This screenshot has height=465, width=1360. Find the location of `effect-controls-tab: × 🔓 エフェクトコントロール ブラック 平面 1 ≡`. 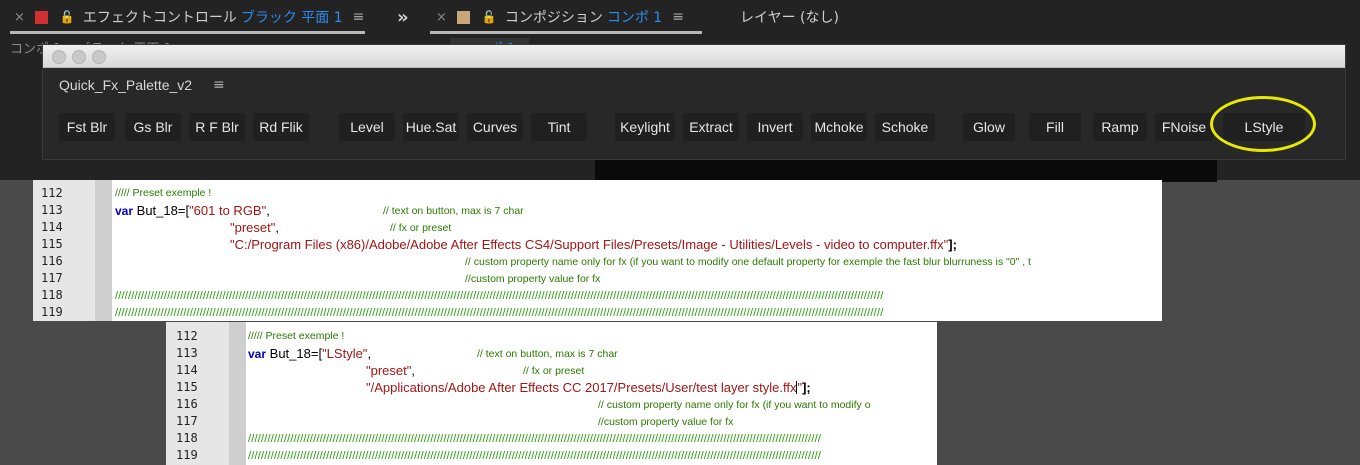

effect-controls-tab: × 🔓 エフェクトコントロール ブラック 平面 1 ≡ is located at coordinates (189, 17).